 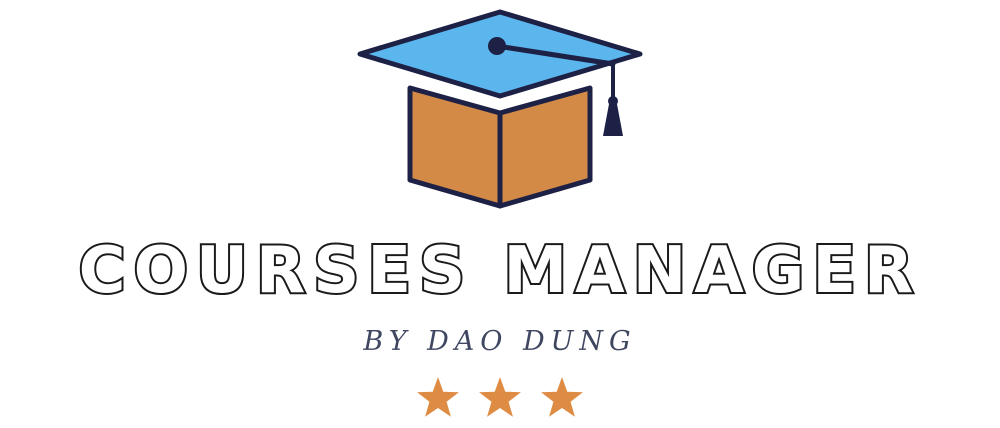 What do you see at coordinates (613, 120) in the screenshot?
I see `tassel-fringe` at bounding box center [613, 120].